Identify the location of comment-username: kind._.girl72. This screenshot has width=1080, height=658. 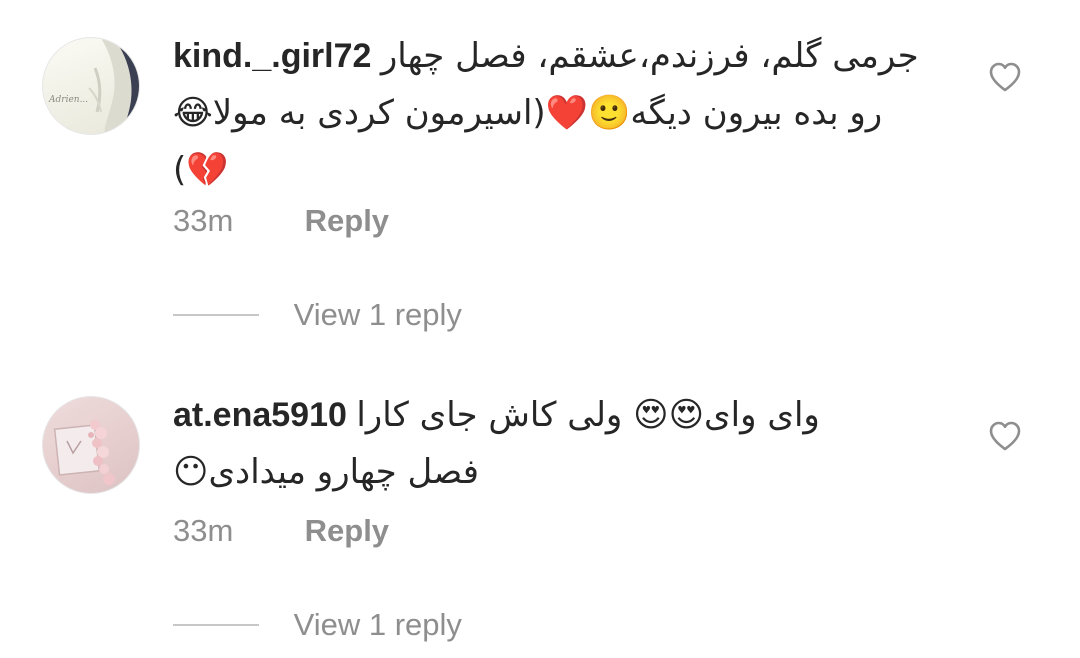
(272, 56).